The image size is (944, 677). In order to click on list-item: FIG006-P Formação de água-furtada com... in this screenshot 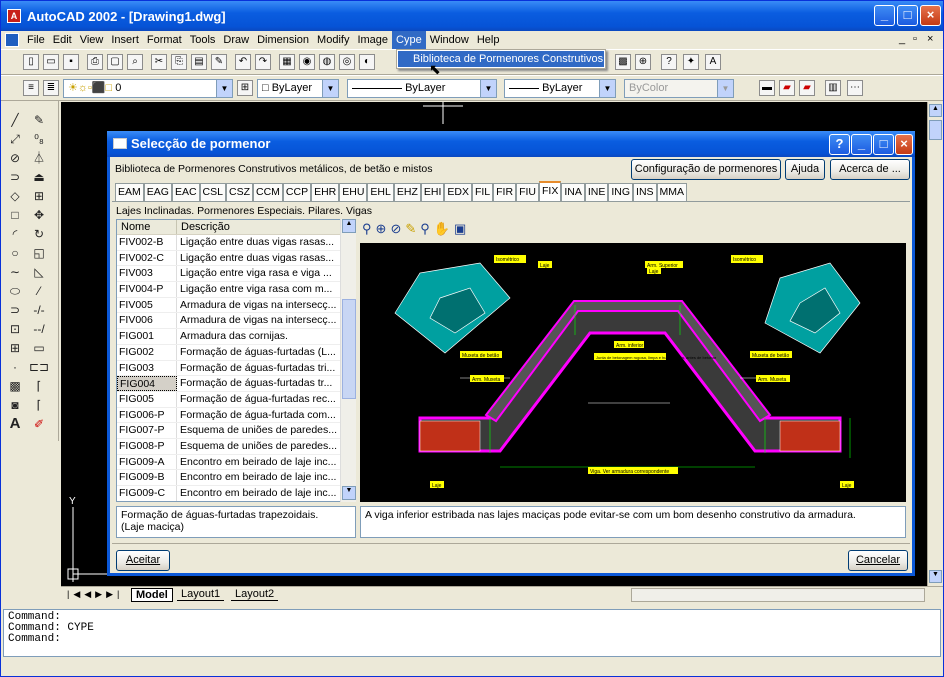, I will do `click(236, 415)`.